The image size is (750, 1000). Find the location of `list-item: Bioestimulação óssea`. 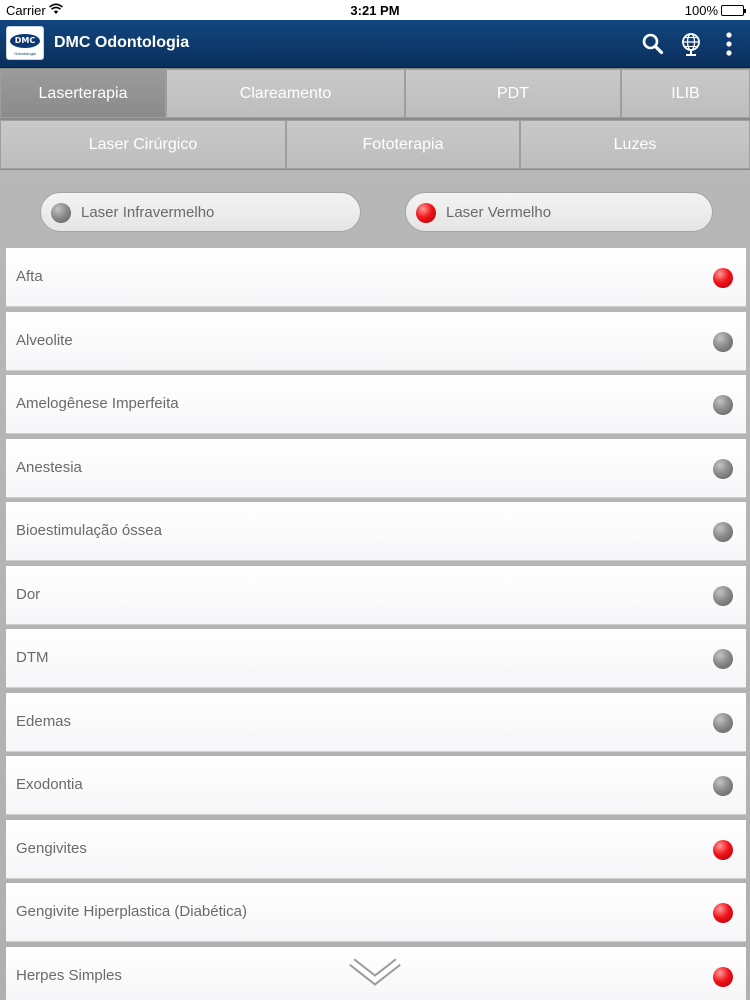

list-item: Bioestimulação óssea is located at coordinates (376, 531).